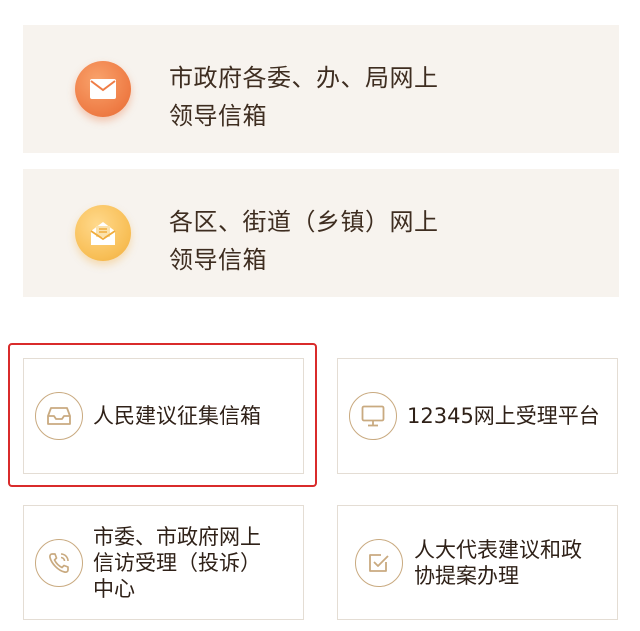 This screenshot has width=640, height=631. What do you see at coordinates (59, 562) in the screenshot?
I see `phone-icon` at bounding box center [59, 562].